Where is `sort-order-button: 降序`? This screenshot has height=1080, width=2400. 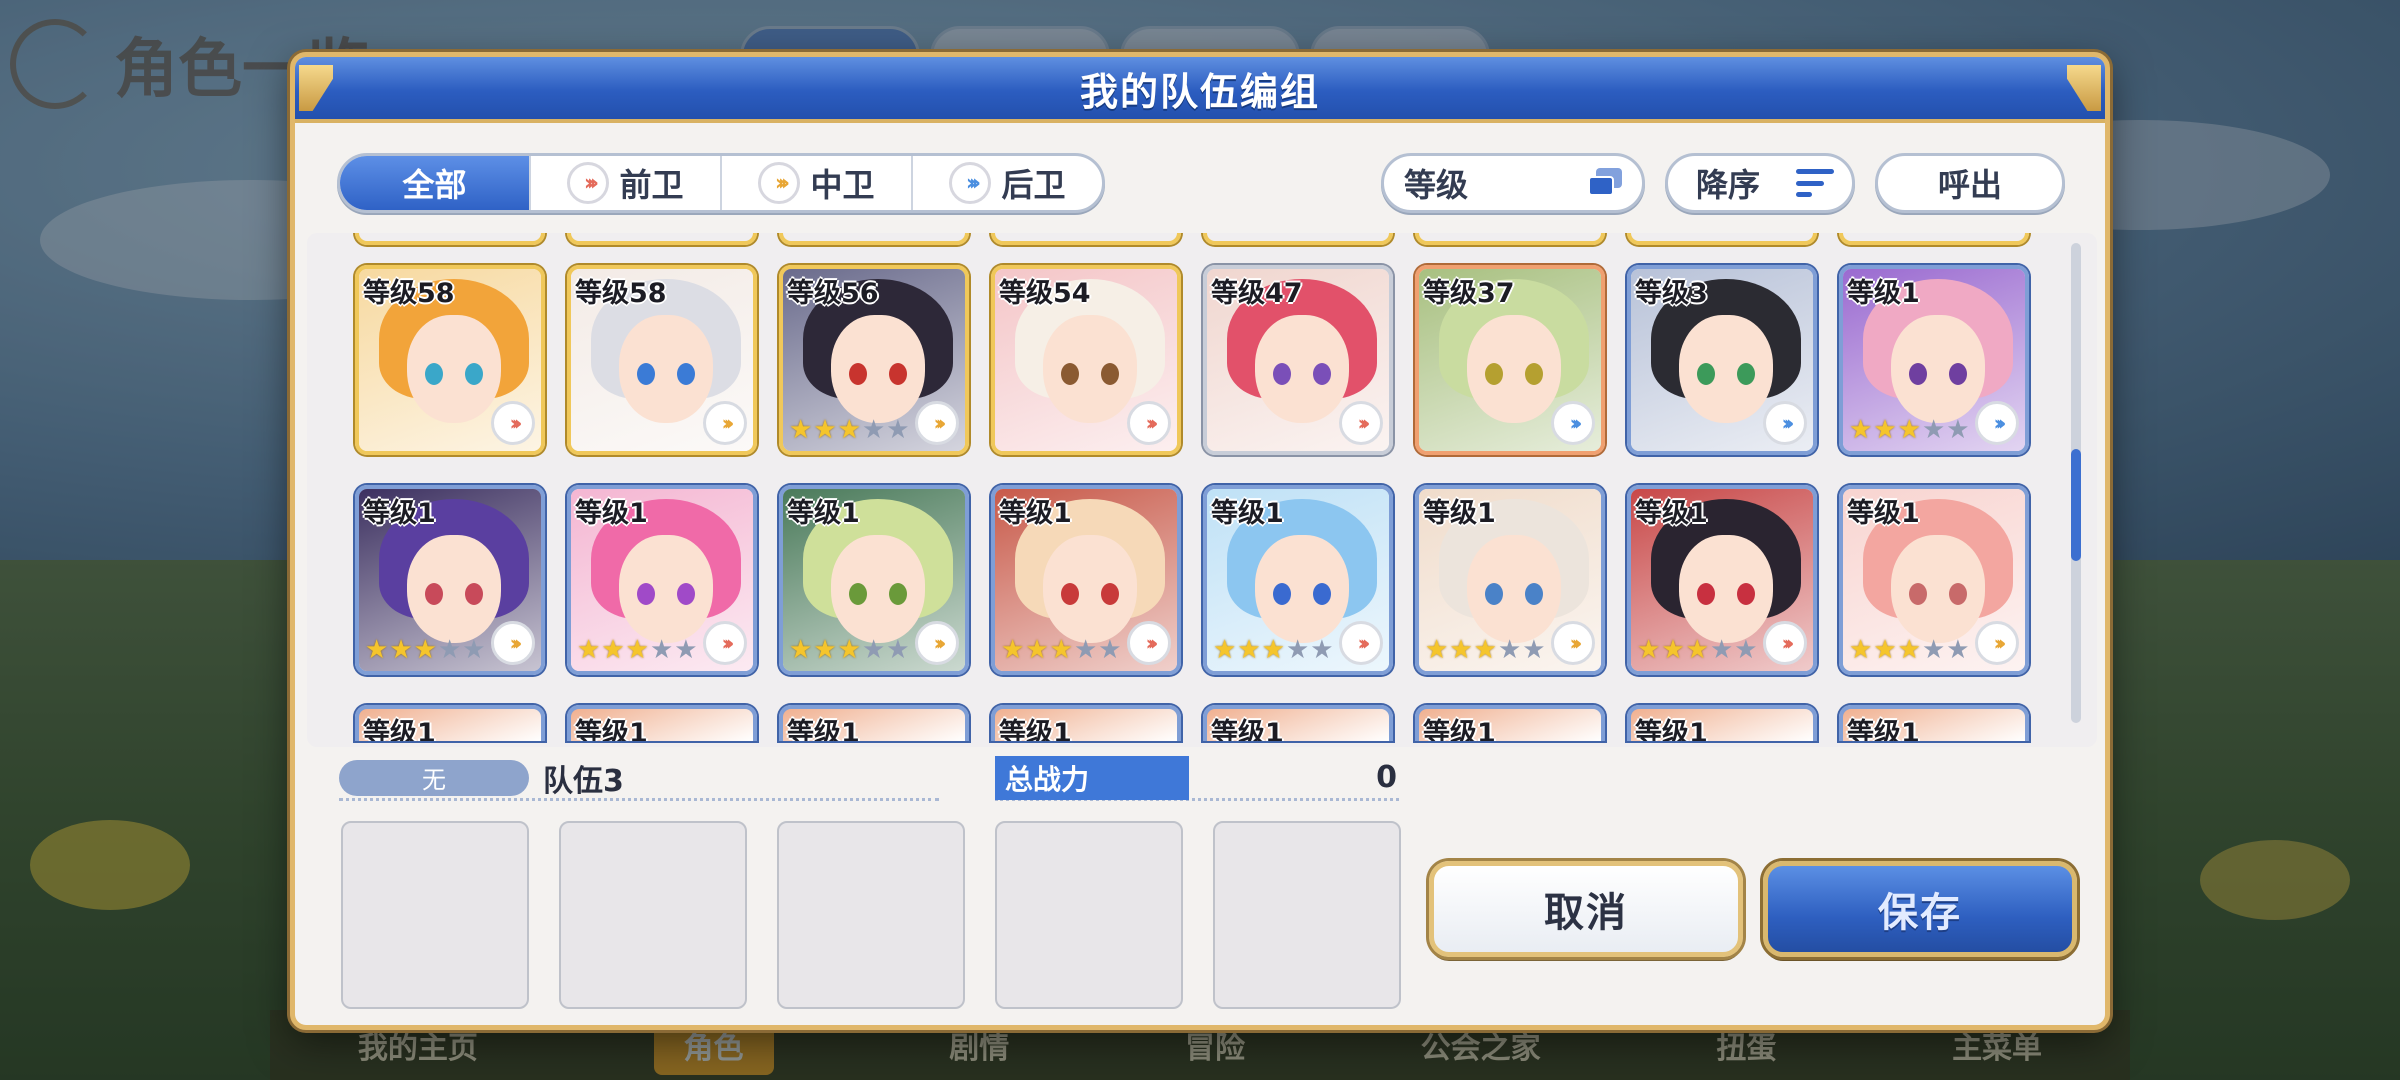
sort-order-button: 降序 is located at coordinates (1760, 183).